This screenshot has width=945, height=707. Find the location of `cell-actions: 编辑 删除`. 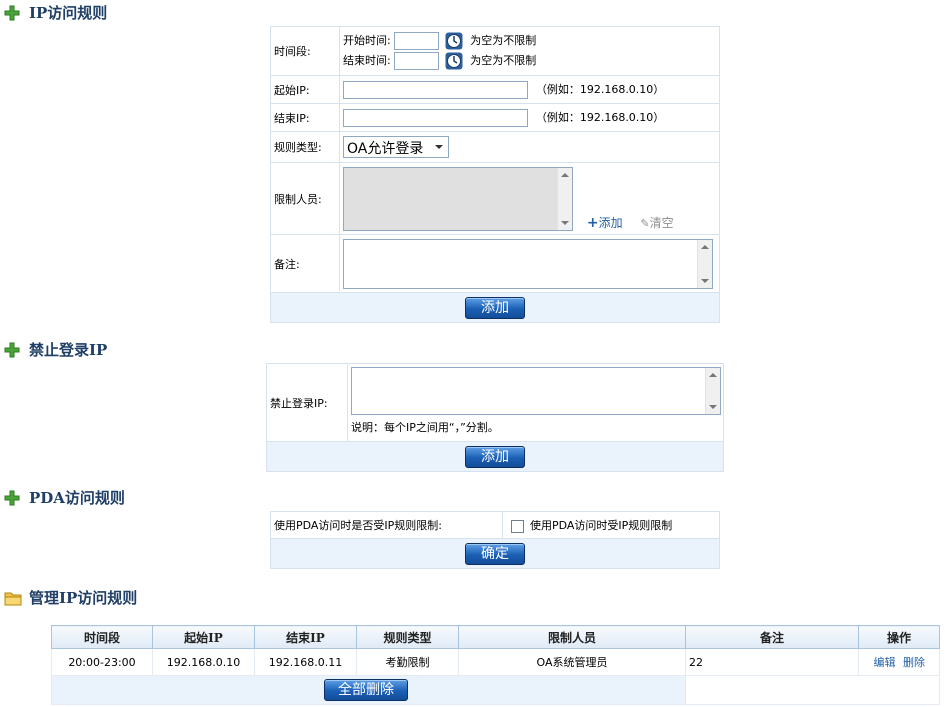

cell-actions: 编辑 删除 is located at coordinates (899, 662).